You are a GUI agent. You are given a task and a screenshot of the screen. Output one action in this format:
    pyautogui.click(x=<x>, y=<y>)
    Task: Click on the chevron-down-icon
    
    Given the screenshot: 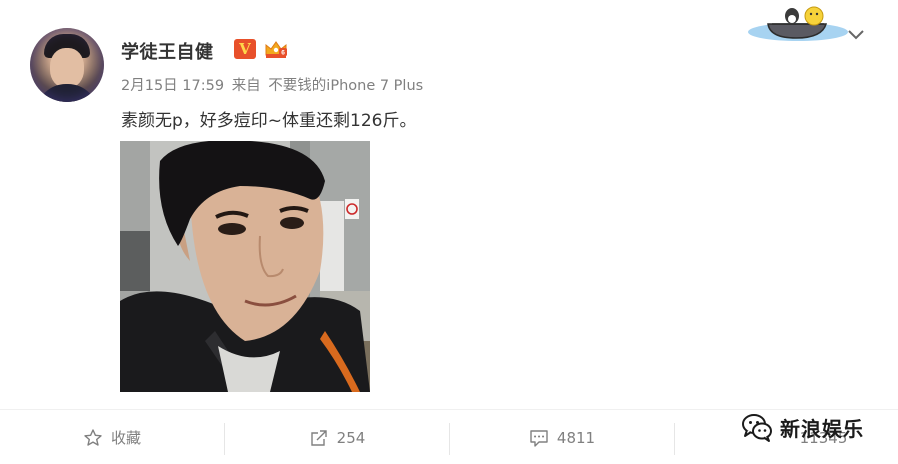 What is the action you would take?
    pyautogui.click(x=856, y=35)
    